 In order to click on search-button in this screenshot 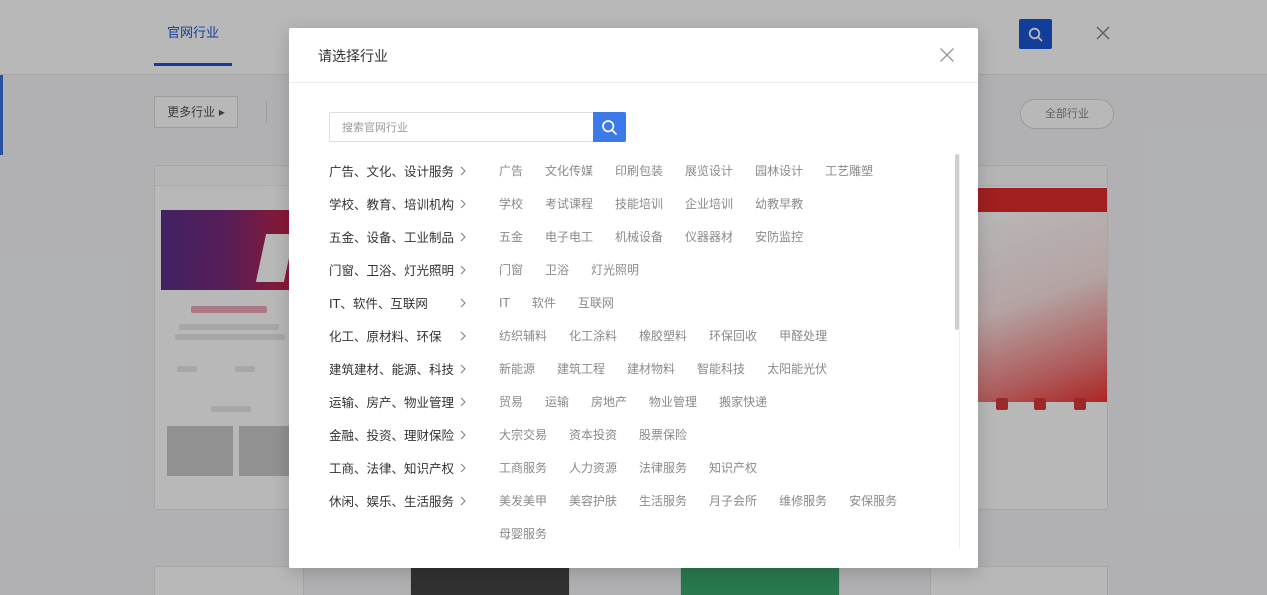, I will do `click(609, 127)`.